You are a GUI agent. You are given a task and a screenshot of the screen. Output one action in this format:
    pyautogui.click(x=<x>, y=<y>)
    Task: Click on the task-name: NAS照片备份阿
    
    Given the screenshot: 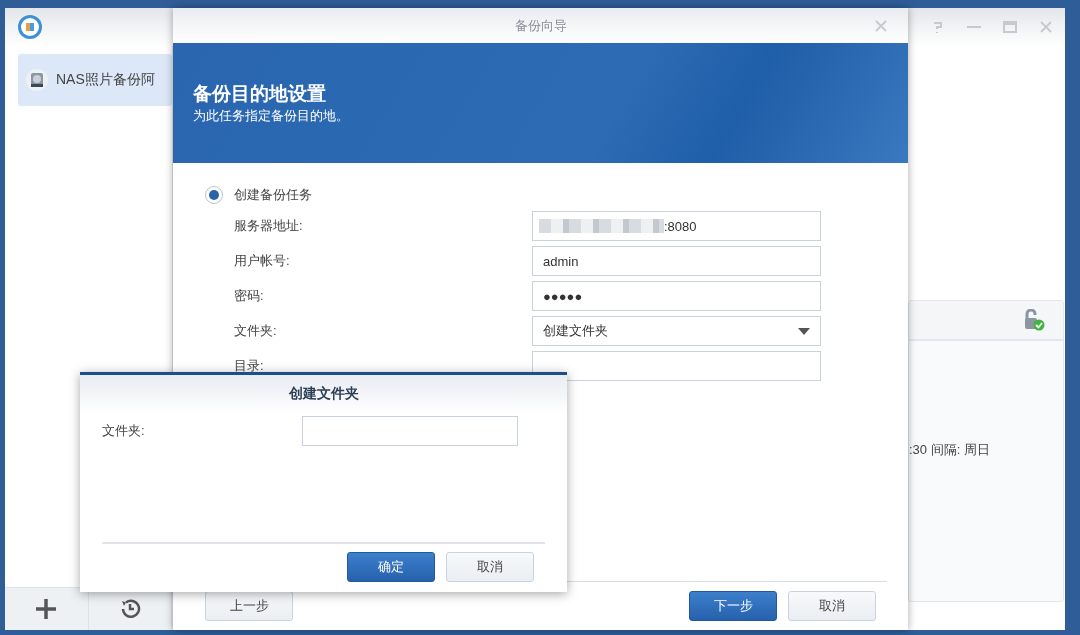 What is the action you would take?
    pyautogui.click(x=105, y=80)
    